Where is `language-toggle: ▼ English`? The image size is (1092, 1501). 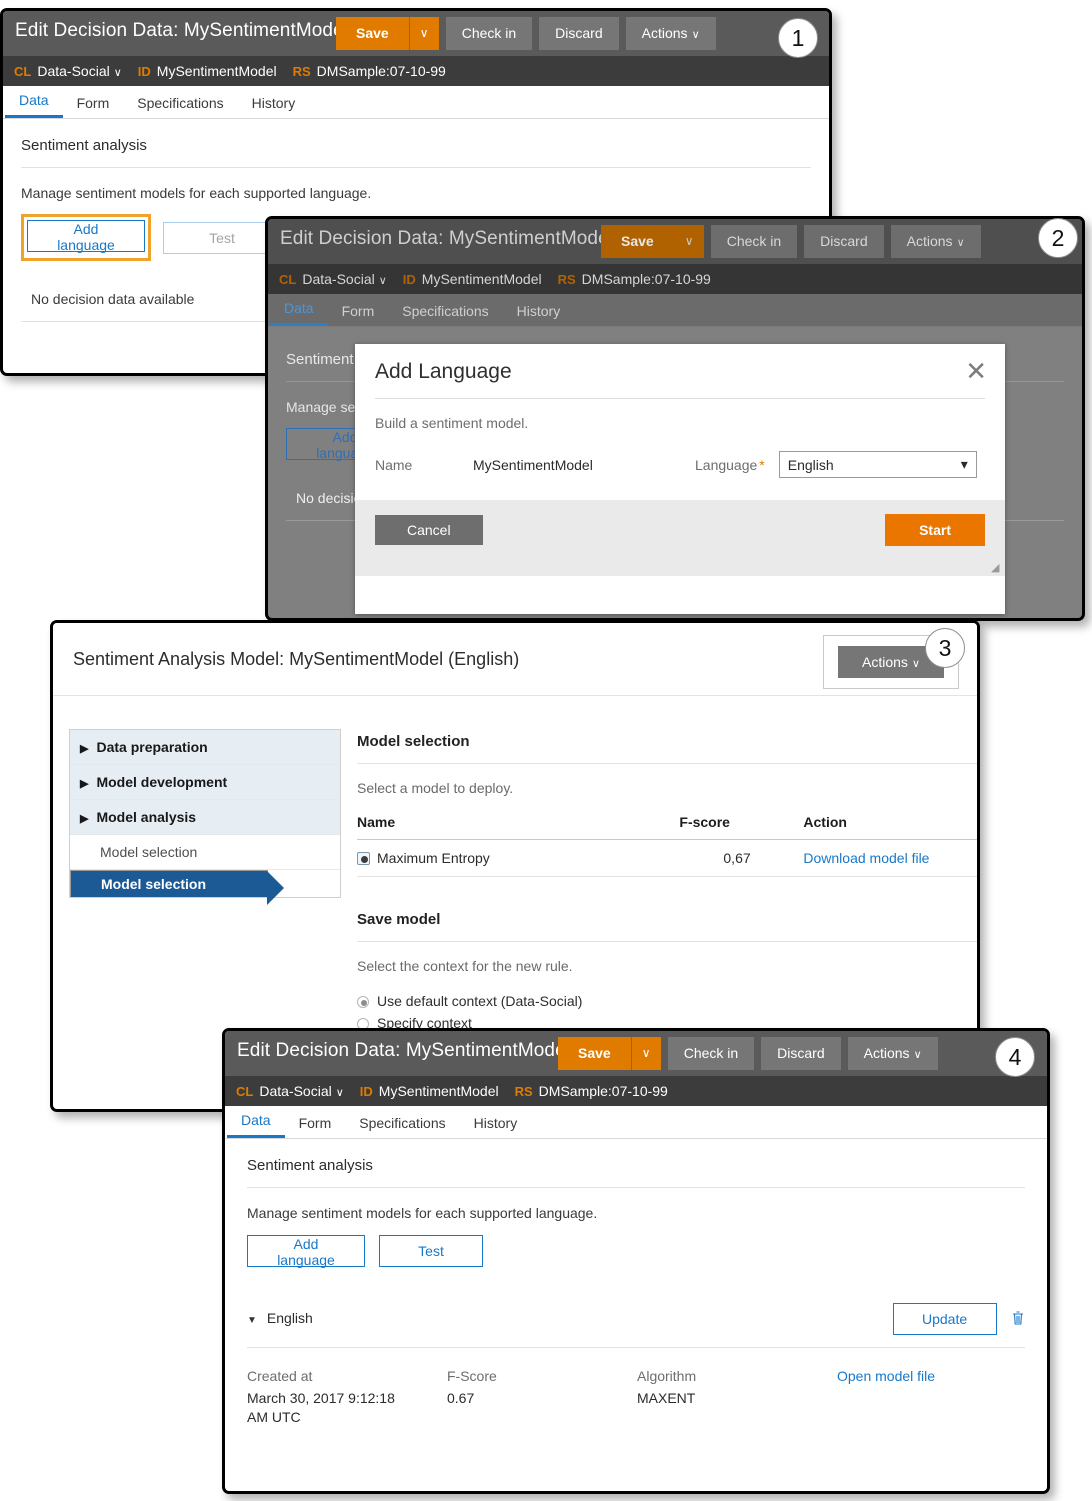 language-toggle: ▼ English is located at coordinates (280, 1319).